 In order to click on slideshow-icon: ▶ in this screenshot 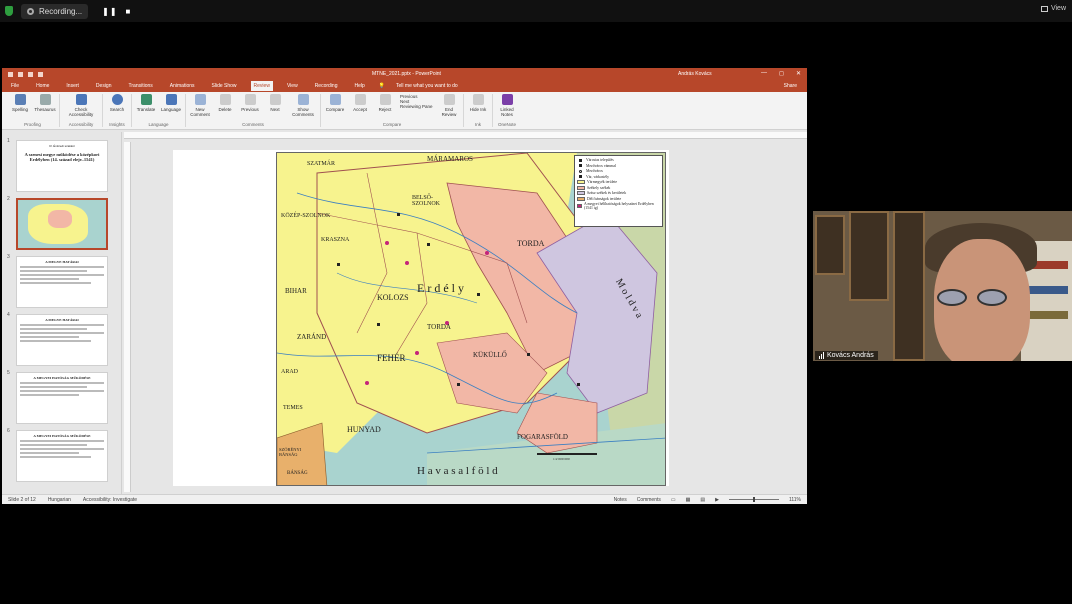, I will do `click(717, 500)`.